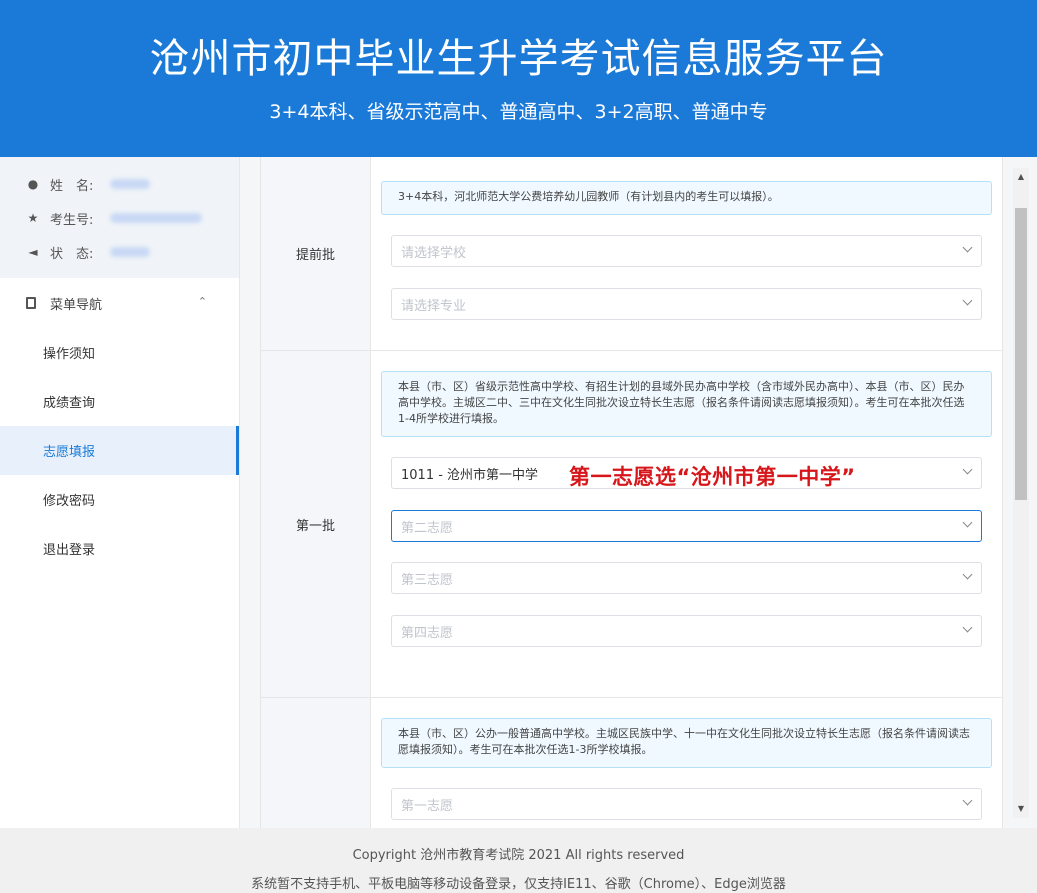 Image resolution: width=1037 pixels, height=893 pixels. I want to click on user-info-panel: ● 姓 名: ★ 考生号: ◄ 状 态:, so click(119, 217).